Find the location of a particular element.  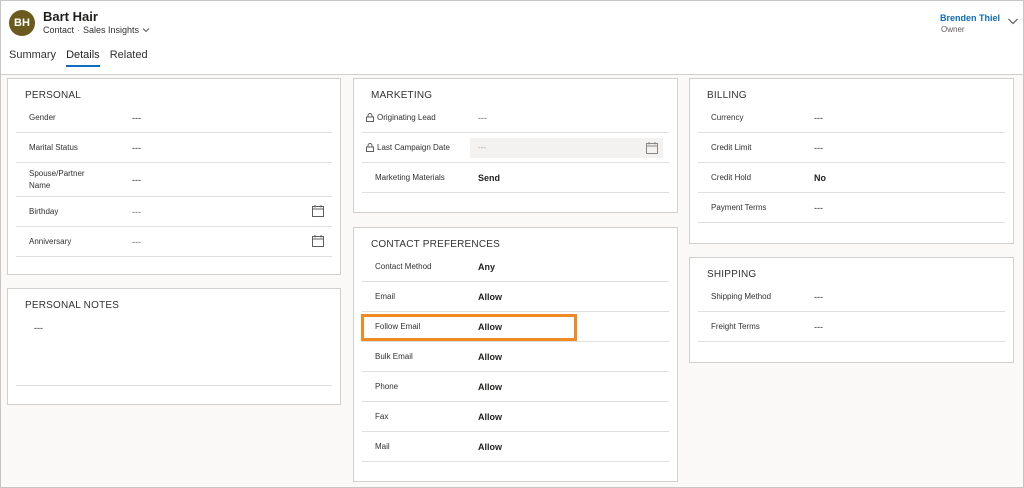

field-row: Credit Limit --- is located at coordinates (851, 148).